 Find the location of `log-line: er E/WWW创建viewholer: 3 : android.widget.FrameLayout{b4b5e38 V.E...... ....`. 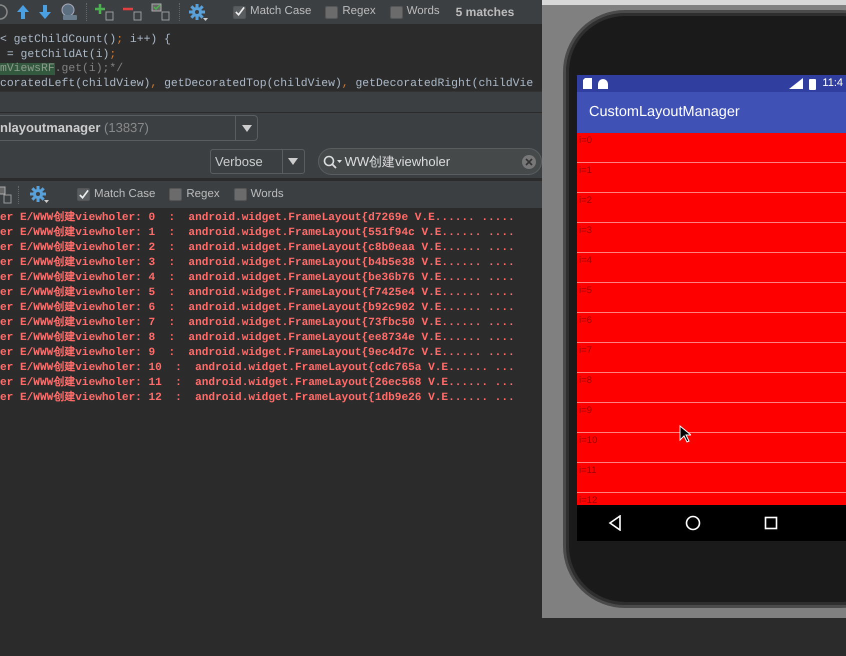

log-line: er E/WWW创建viewholer: 3 : android.widget.FrameLayout{b4b5e38 V.E...... .... is located at coordinates (257, 263).